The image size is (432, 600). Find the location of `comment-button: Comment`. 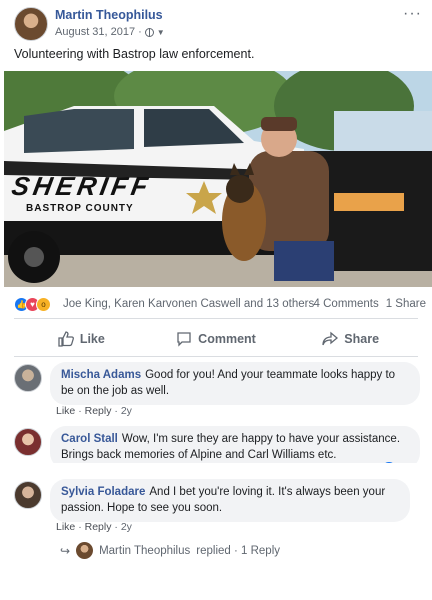

comment-button: Comment is located at coordinates (216, 339).